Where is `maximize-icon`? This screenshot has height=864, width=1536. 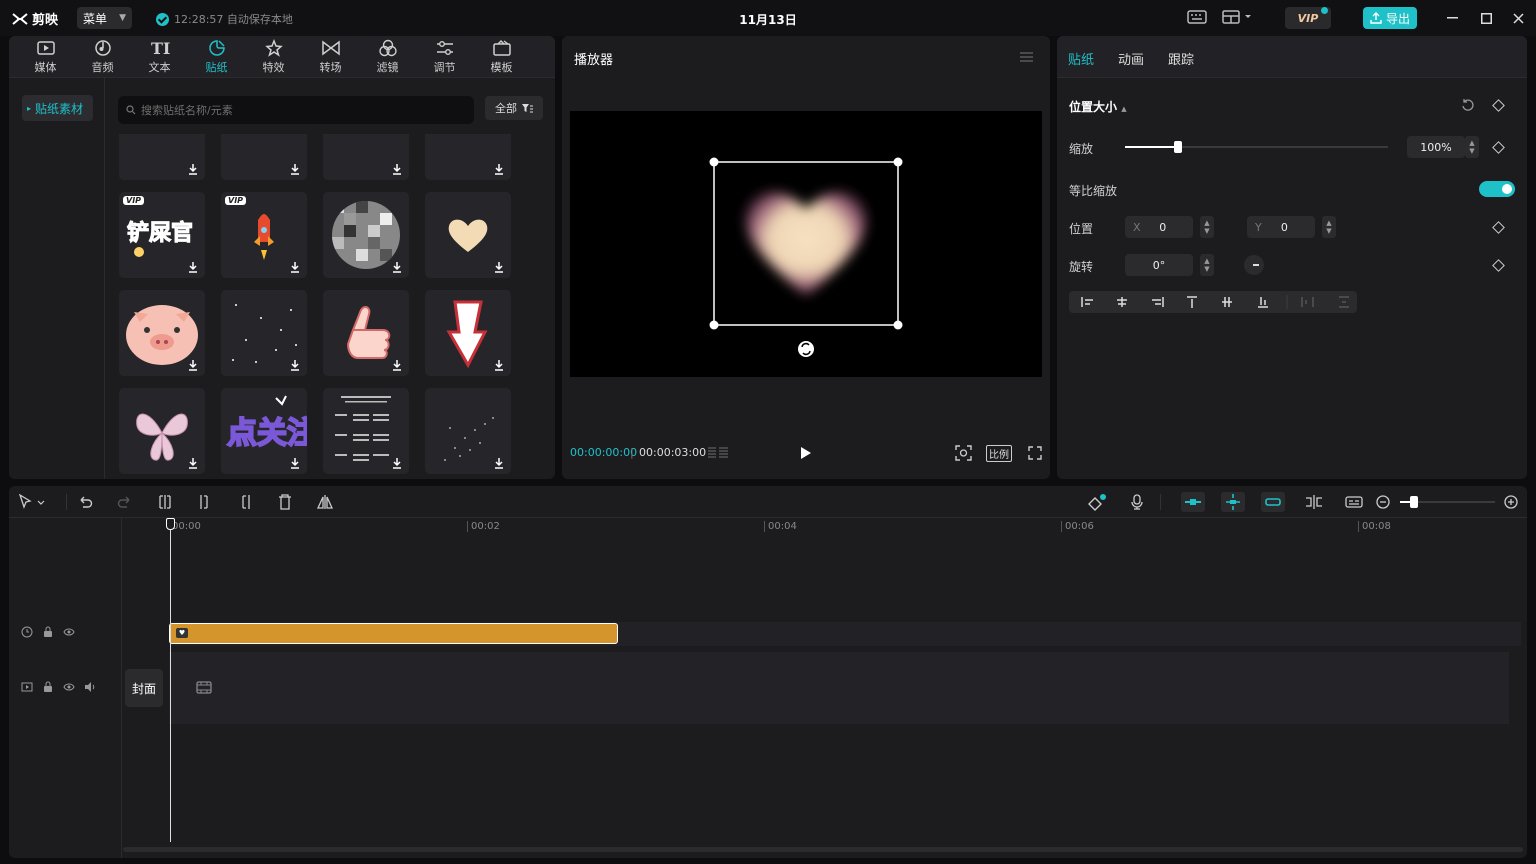 maximize-icon is located at coordinates (1486, 18).